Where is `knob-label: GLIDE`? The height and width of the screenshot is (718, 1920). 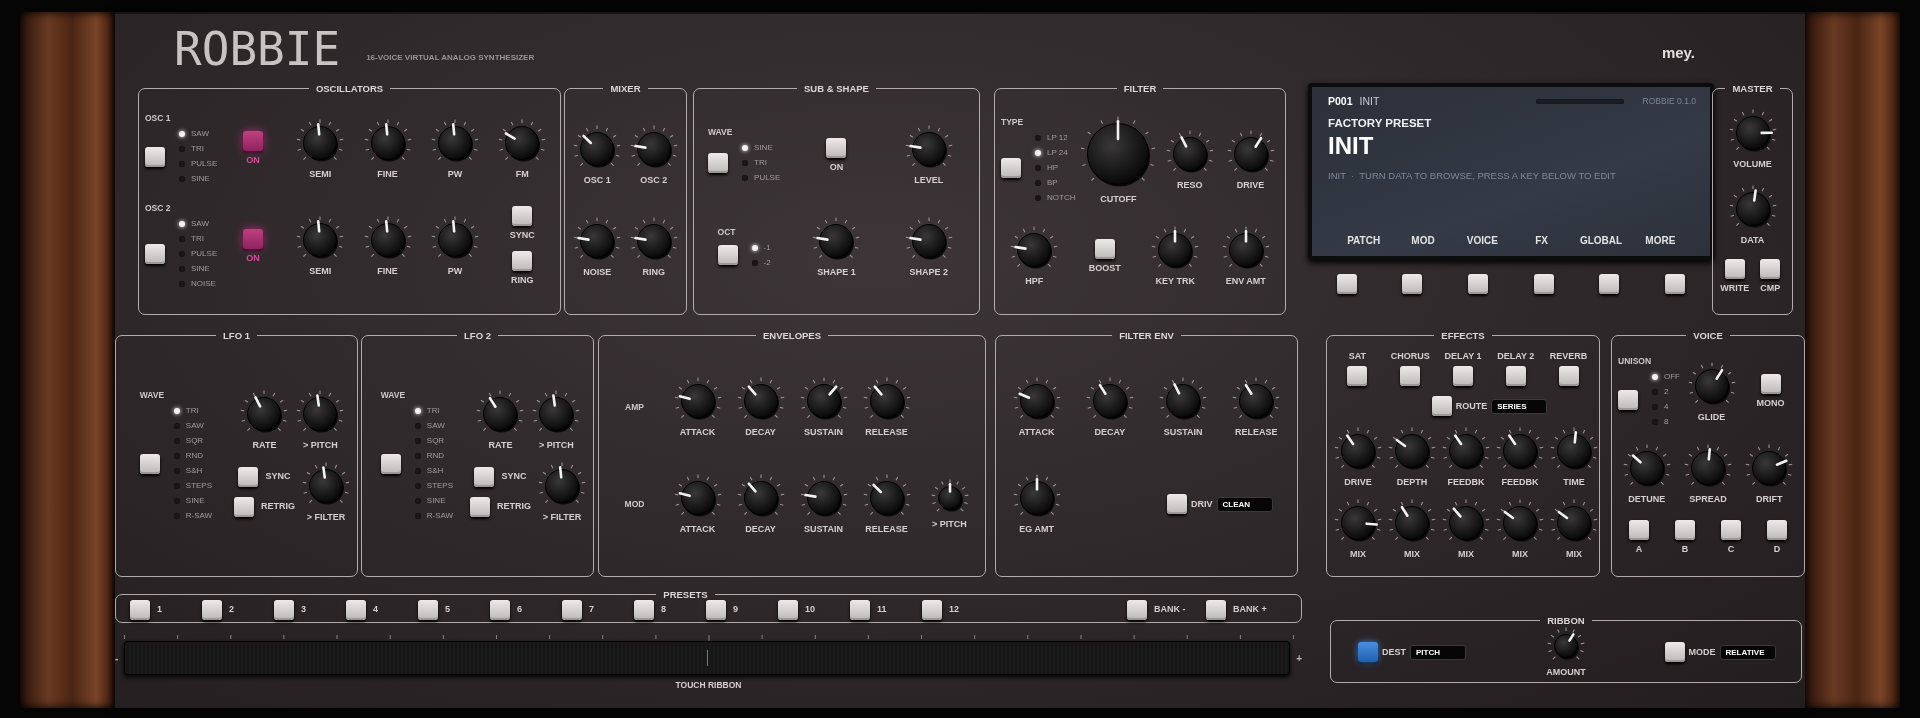
knob-label: GLIDE is located at coordinates (1711, 417).